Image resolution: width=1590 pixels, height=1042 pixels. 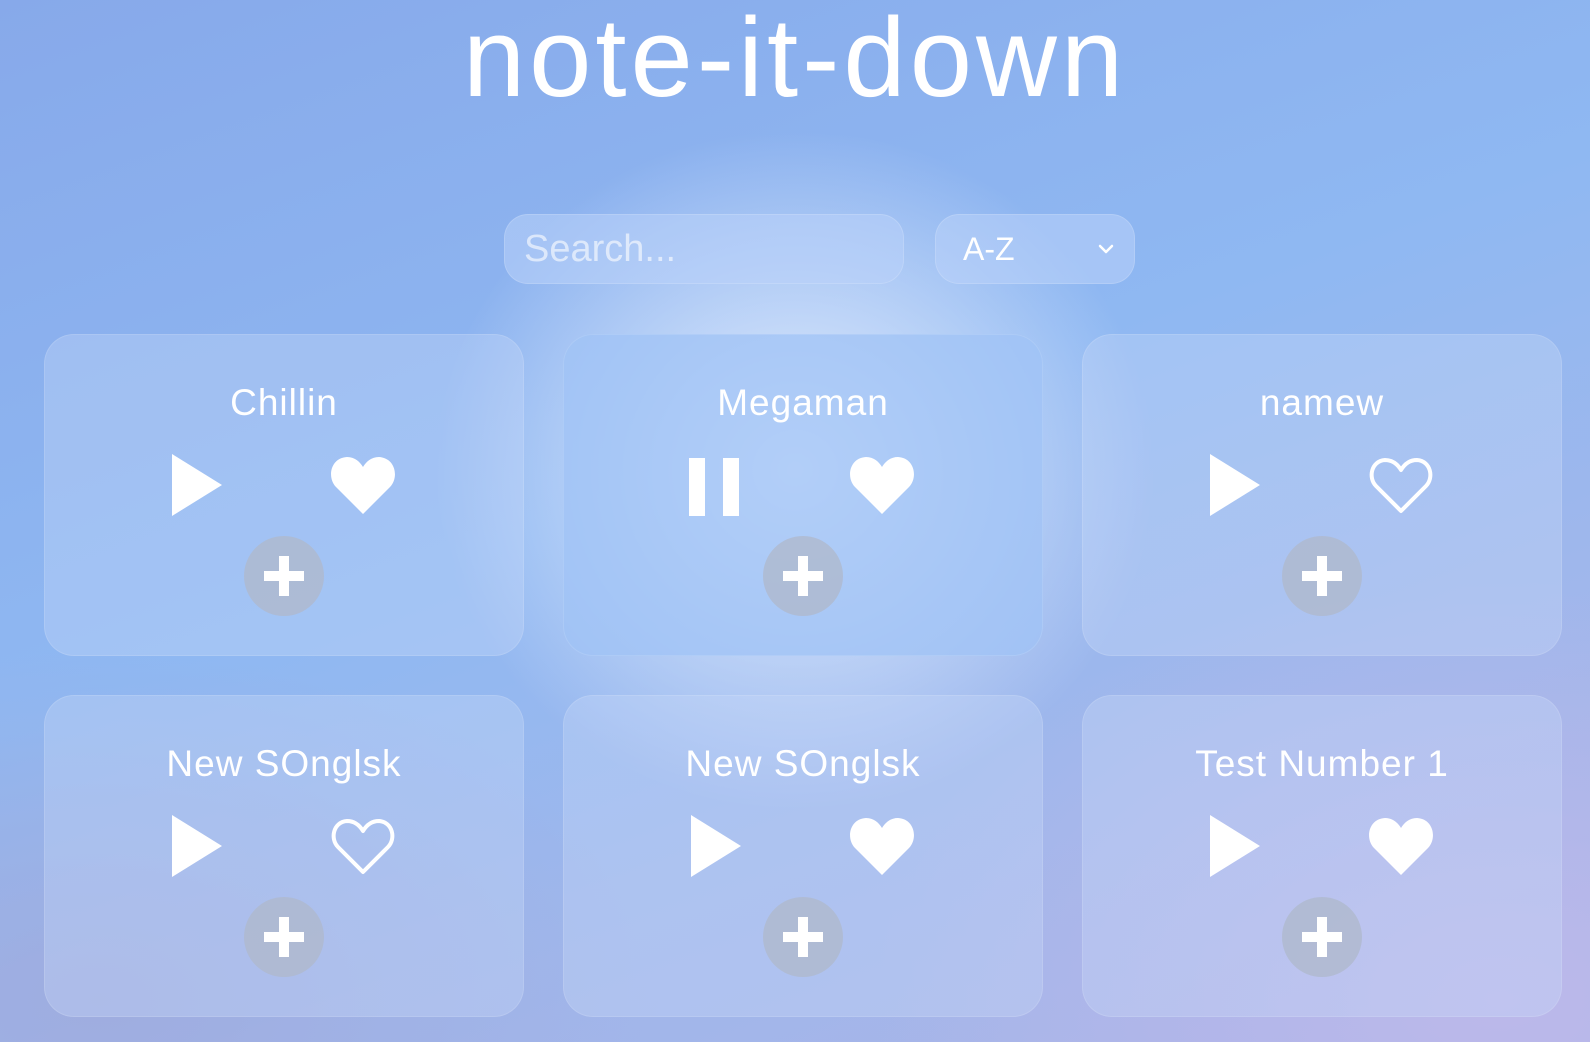 I want to click on song-card: Test Number 1, so click(x=1322, y=856).